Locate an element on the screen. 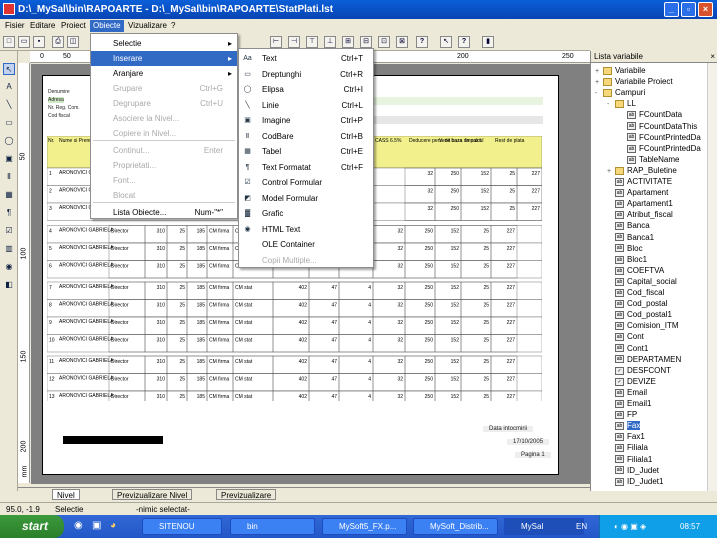 The height and width of the screenshot is (538, 717). tree-node: ab Cont is located at coordinates (625, 336).